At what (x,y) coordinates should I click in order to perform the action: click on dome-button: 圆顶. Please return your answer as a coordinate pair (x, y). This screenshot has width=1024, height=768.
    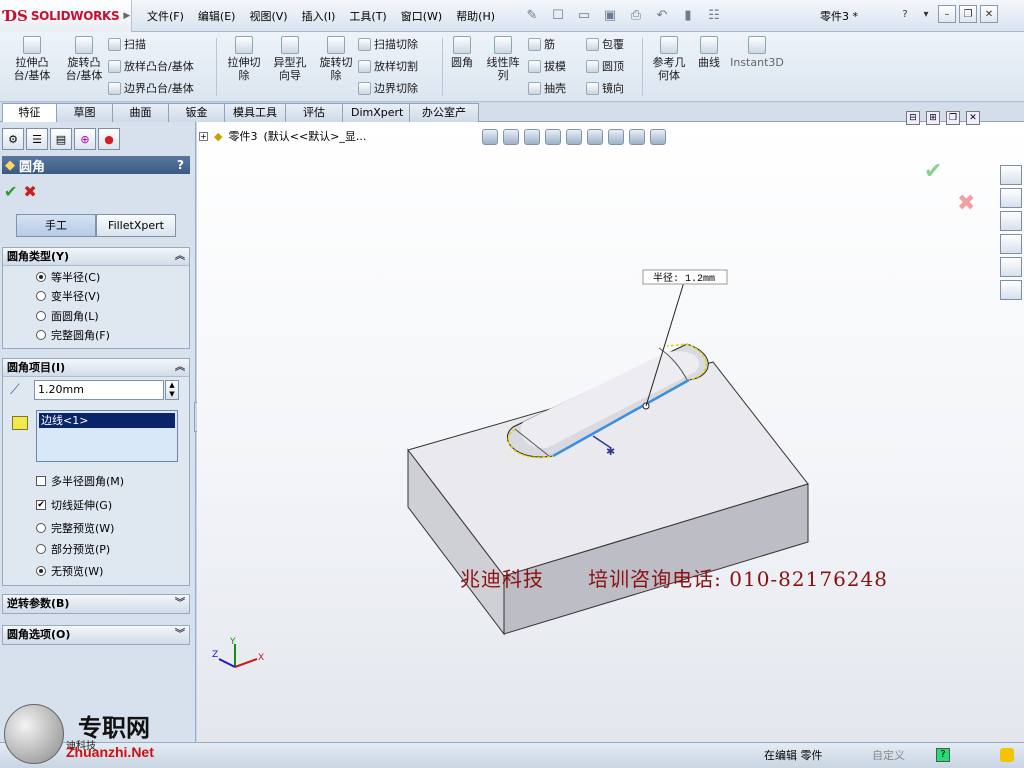
    Looking at the image, I should click on (605, 66).